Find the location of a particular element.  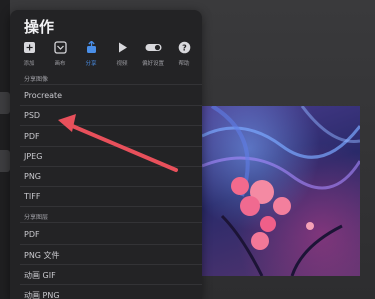

tab-add: 添加 is located at coordinates (29, 56).